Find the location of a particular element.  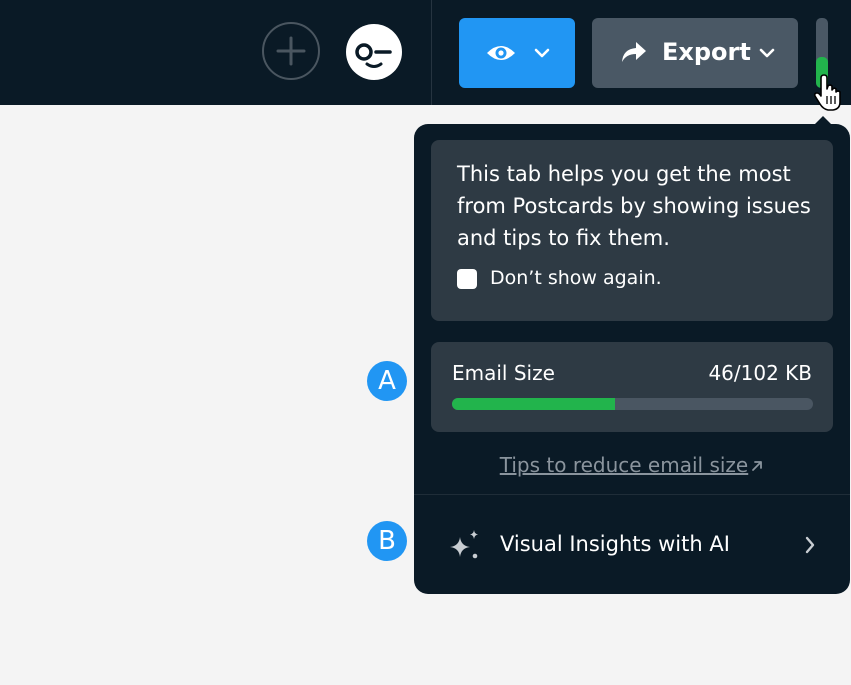

sparkles-icon is located at coordinates (464, 544).